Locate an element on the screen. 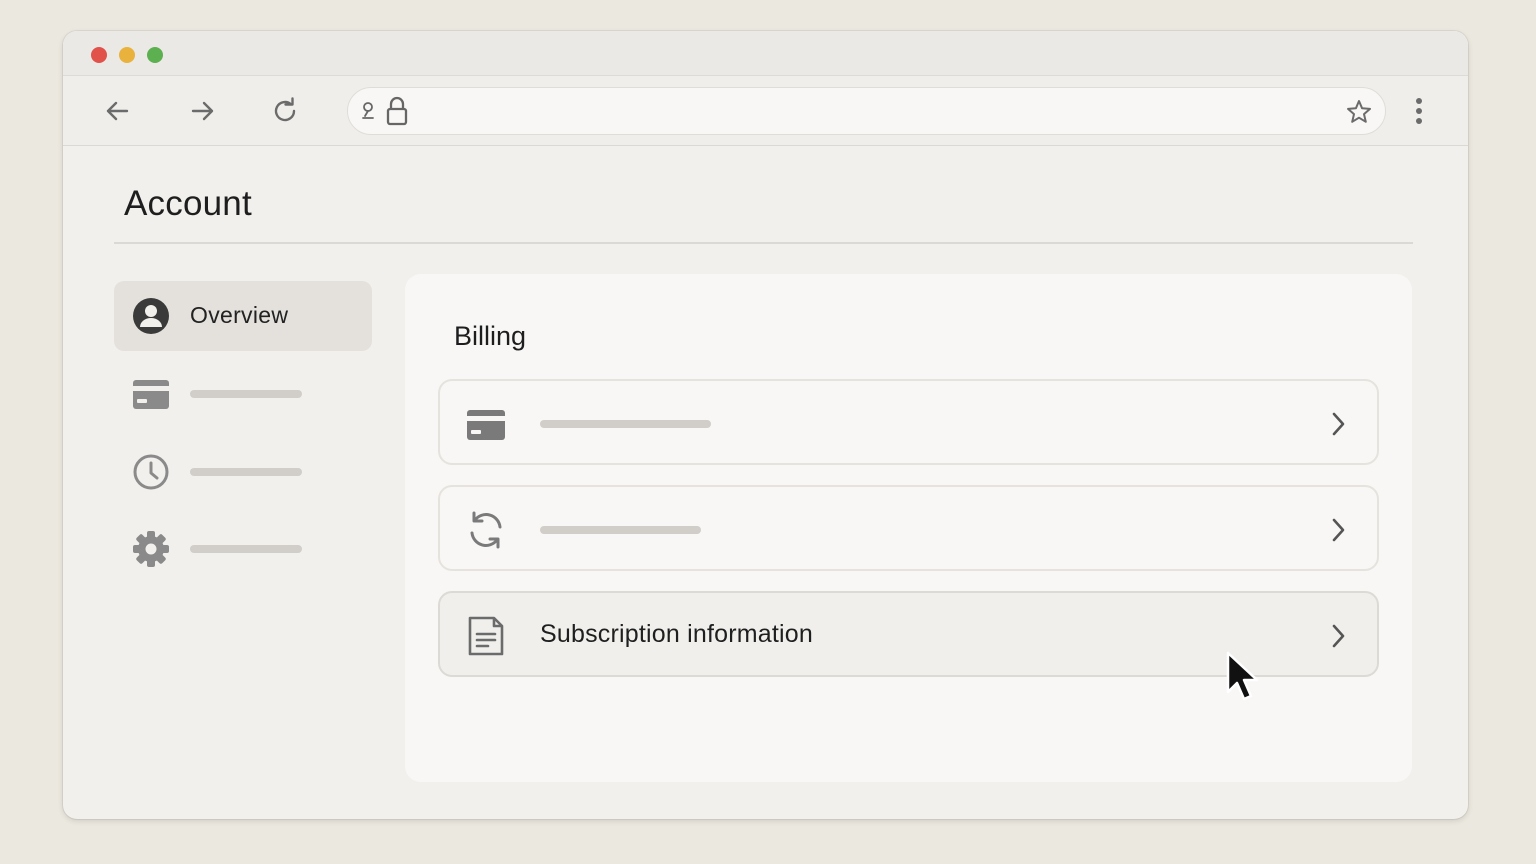 The width and height of the screenshot is (1536, 864). billing-row-payment-method is located at coordinates (908, 422).